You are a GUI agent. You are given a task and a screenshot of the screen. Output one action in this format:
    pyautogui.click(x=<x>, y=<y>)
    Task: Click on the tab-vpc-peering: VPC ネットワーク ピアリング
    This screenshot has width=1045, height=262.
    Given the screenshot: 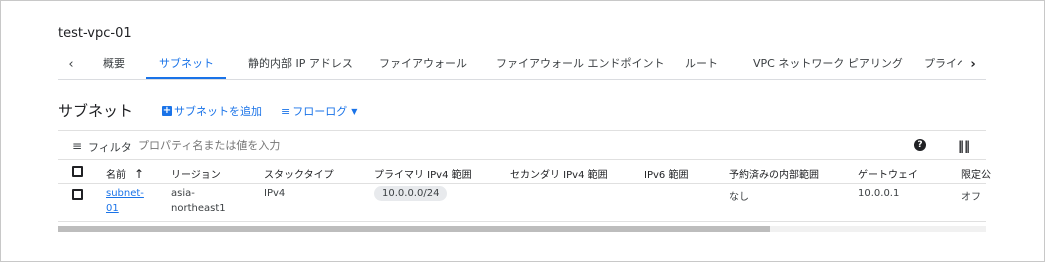 What is the action you would take?
    pyautogui.click(x=828, y=64)
    